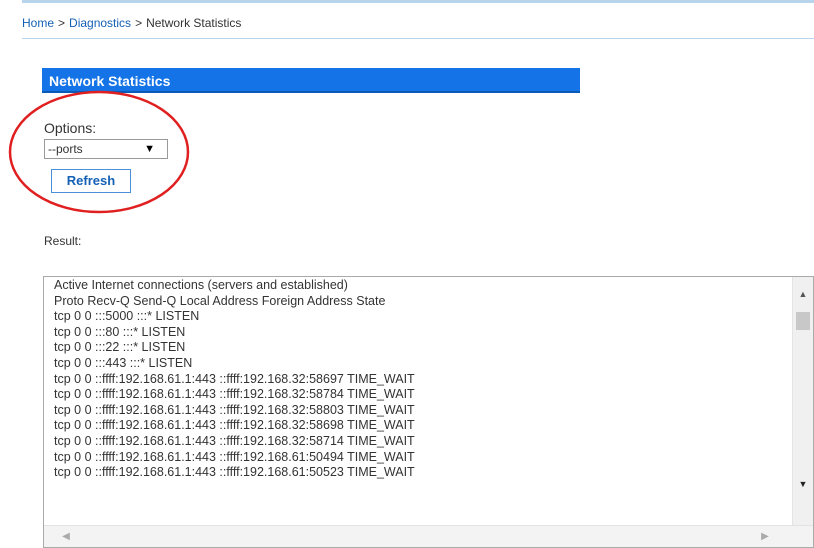 The height and width of the screenshot is (548, 814). What do you see at coordinates (70, 128) in the screenshot?
I see `options-label: Options:` at bounding box center [70, 128].